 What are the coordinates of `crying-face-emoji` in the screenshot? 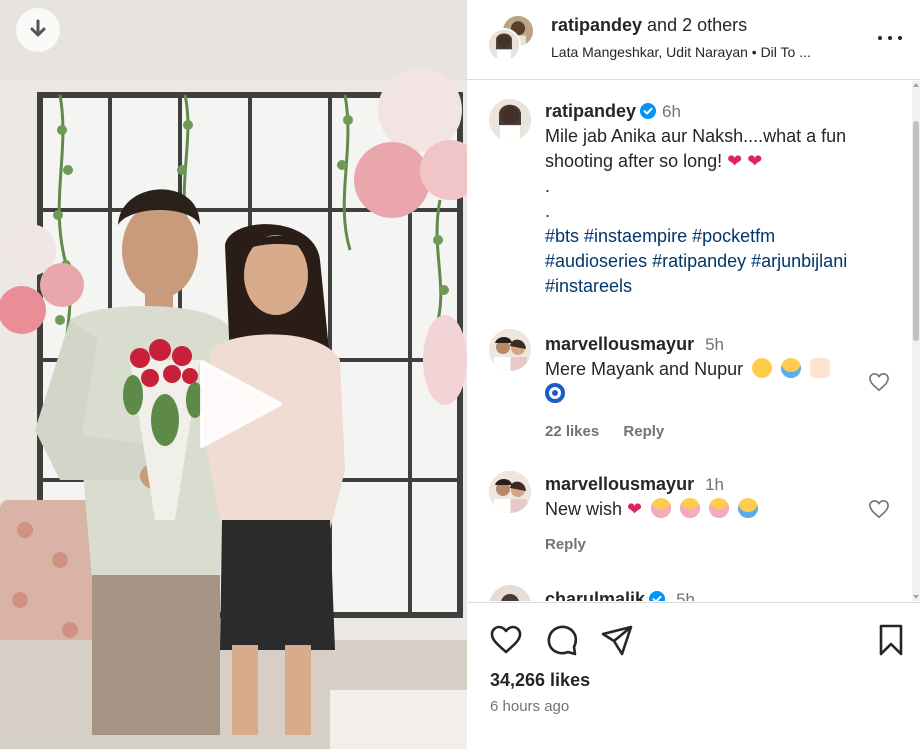 It's located at (791, 368).